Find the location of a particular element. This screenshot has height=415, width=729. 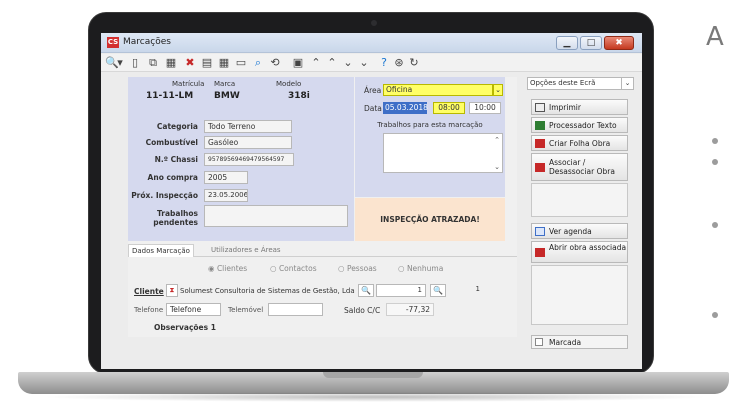

radio-clientes: ◉ Clientes is located at coordinates (227, 268).